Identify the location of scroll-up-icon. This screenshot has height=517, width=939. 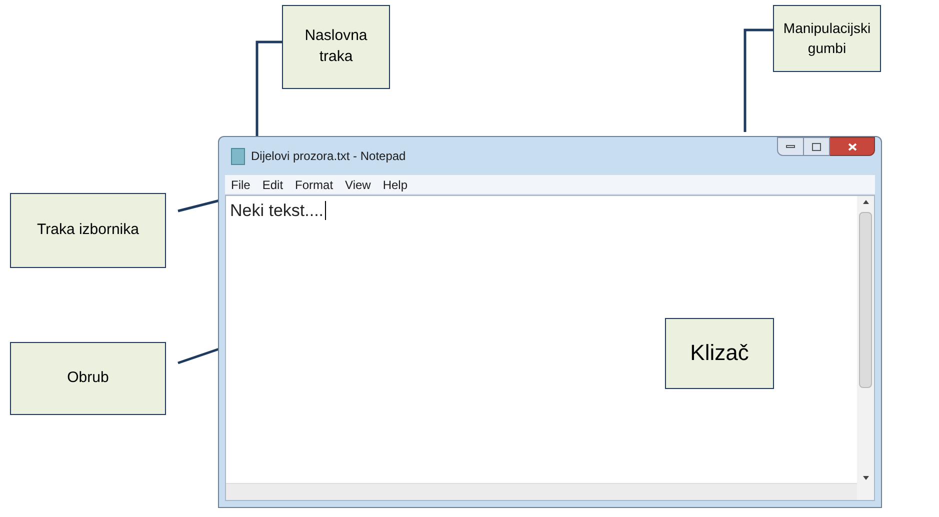
(865, 202).